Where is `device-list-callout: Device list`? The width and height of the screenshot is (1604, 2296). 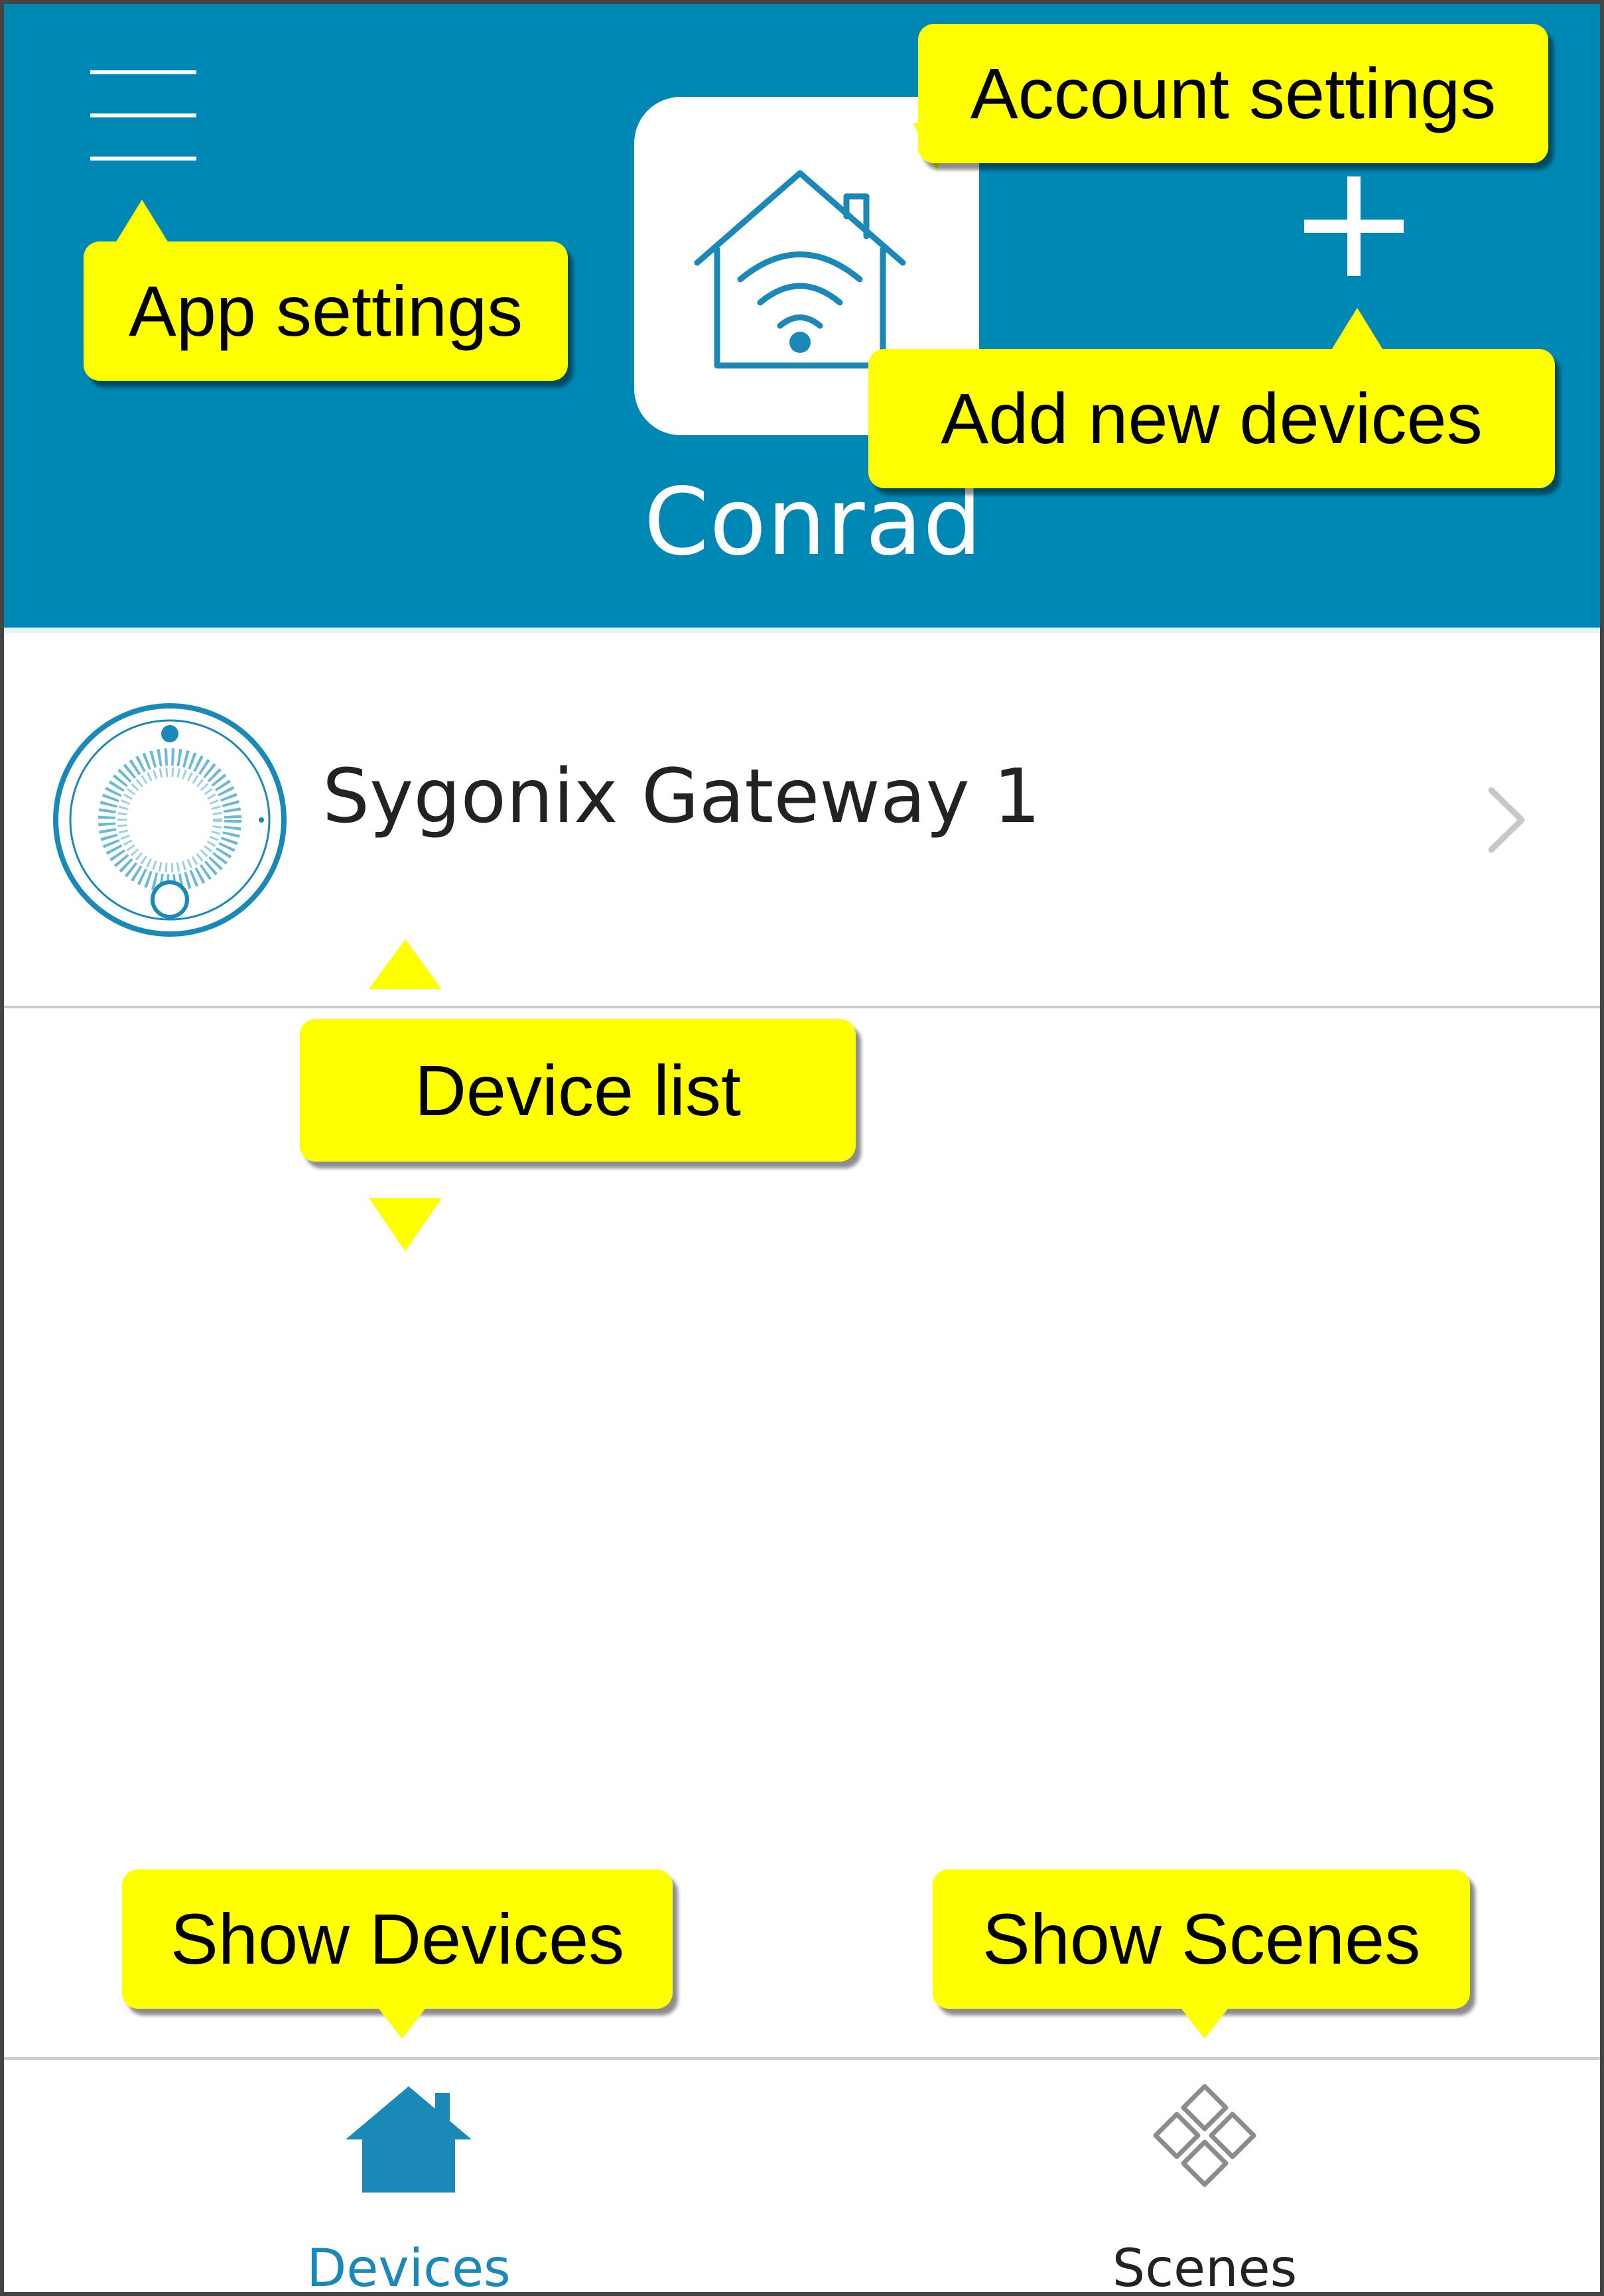
device-list-callout: Device list is located at coordinates (578, 1090).